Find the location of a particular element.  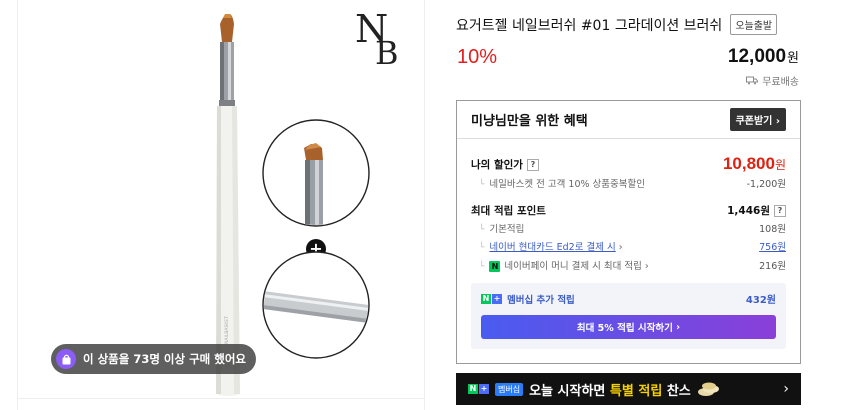

brand-logo: N B is located at coordinates (377, 39).